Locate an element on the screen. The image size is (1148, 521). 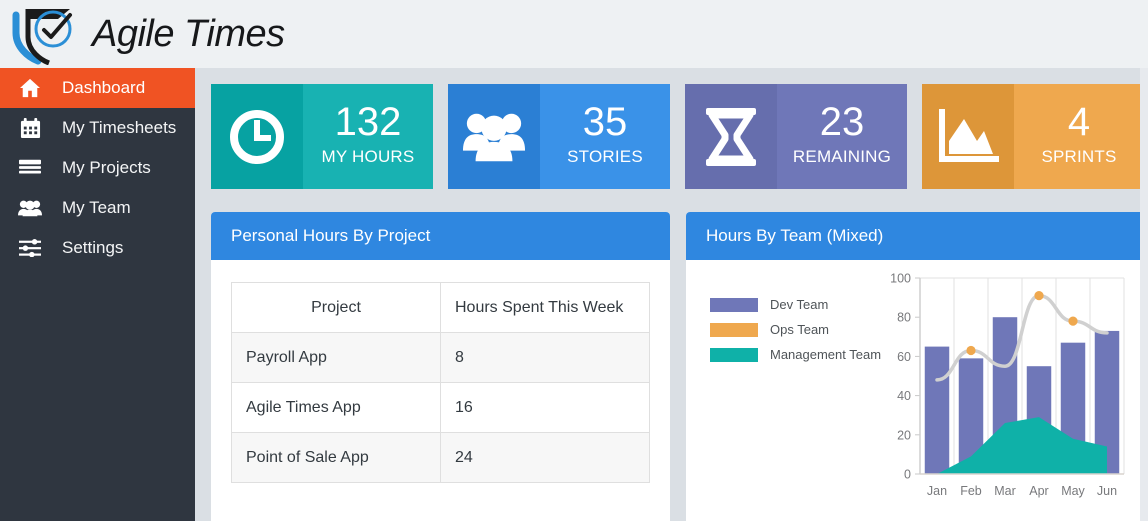
stat-card-body: 35 STORIES is located at coordinates (605, 136).